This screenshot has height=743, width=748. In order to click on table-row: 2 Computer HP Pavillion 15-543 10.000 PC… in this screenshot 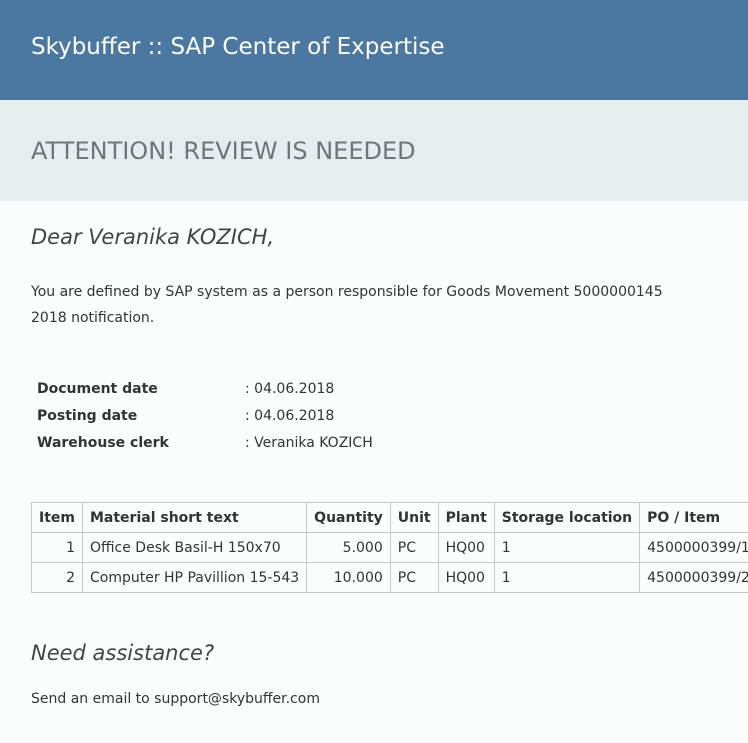, I will do `click(389, 577)`.